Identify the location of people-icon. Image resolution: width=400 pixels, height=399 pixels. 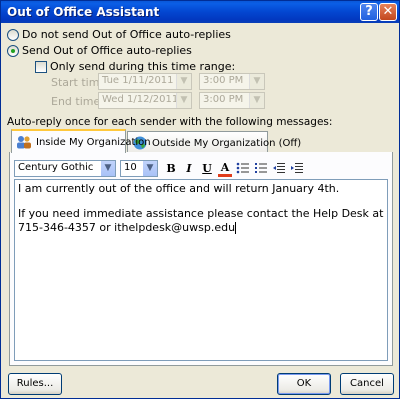
(24, 142).